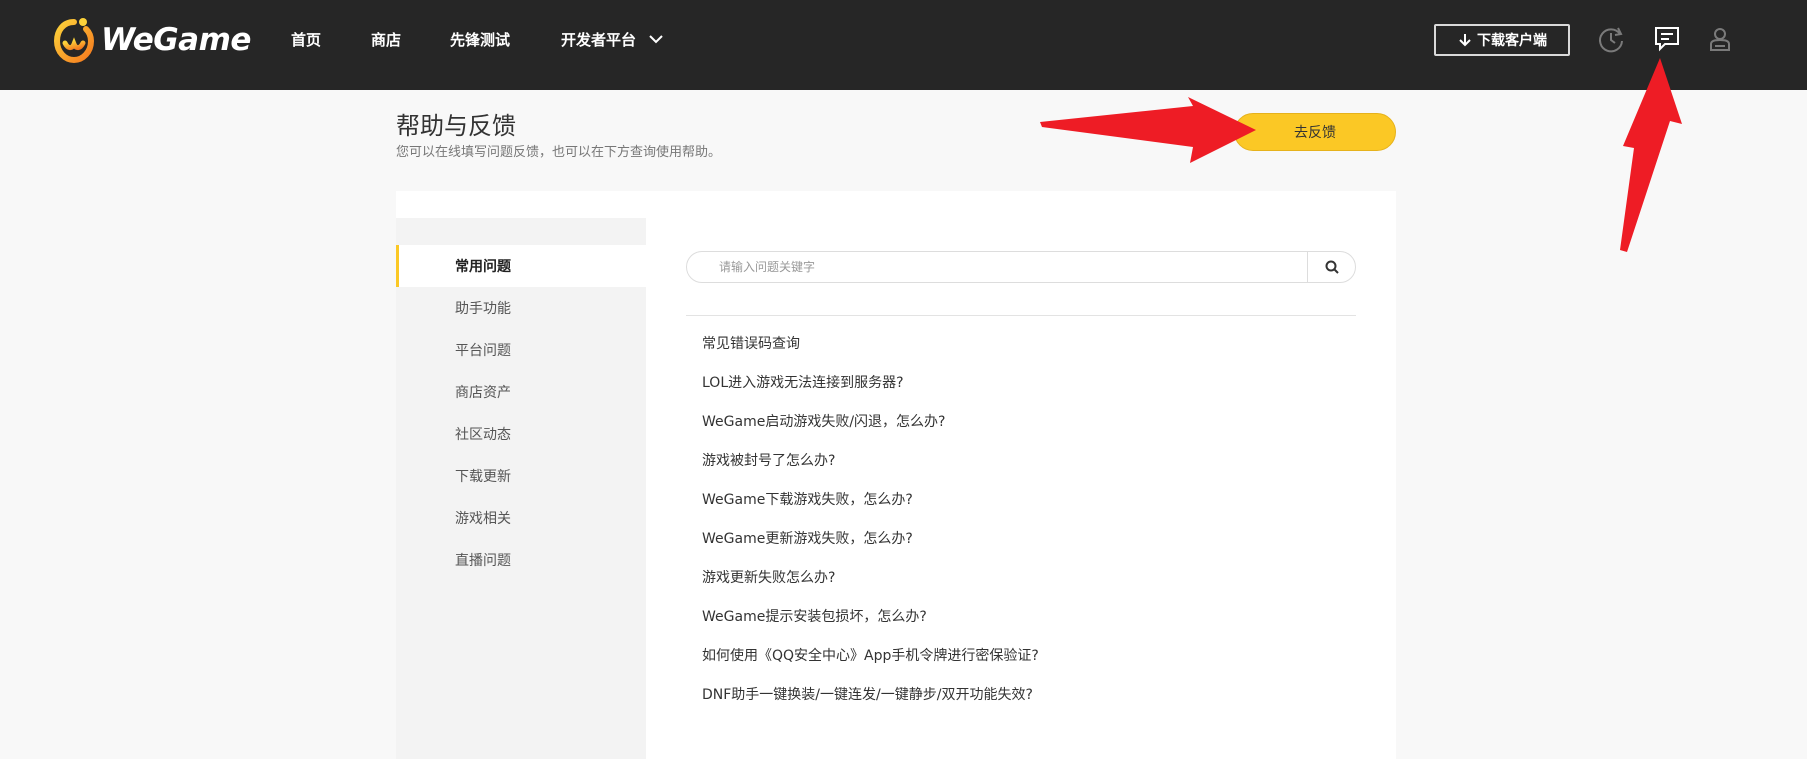 Image resolution: width=1807 pixels, height=759 pixels. I want to click on top-navigation-bar: WeGame 首页 商店 先锋测试 开发者平台 下载客户端, so click(903, 45).